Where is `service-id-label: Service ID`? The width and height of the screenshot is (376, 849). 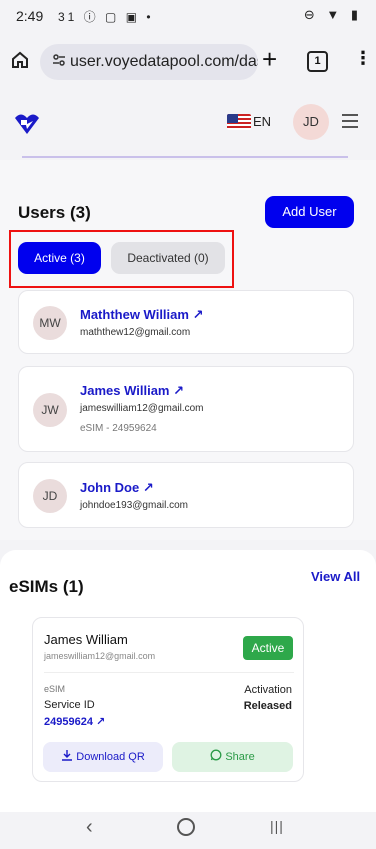 service-id-label: Service ID is located at coordinates (69, 705).